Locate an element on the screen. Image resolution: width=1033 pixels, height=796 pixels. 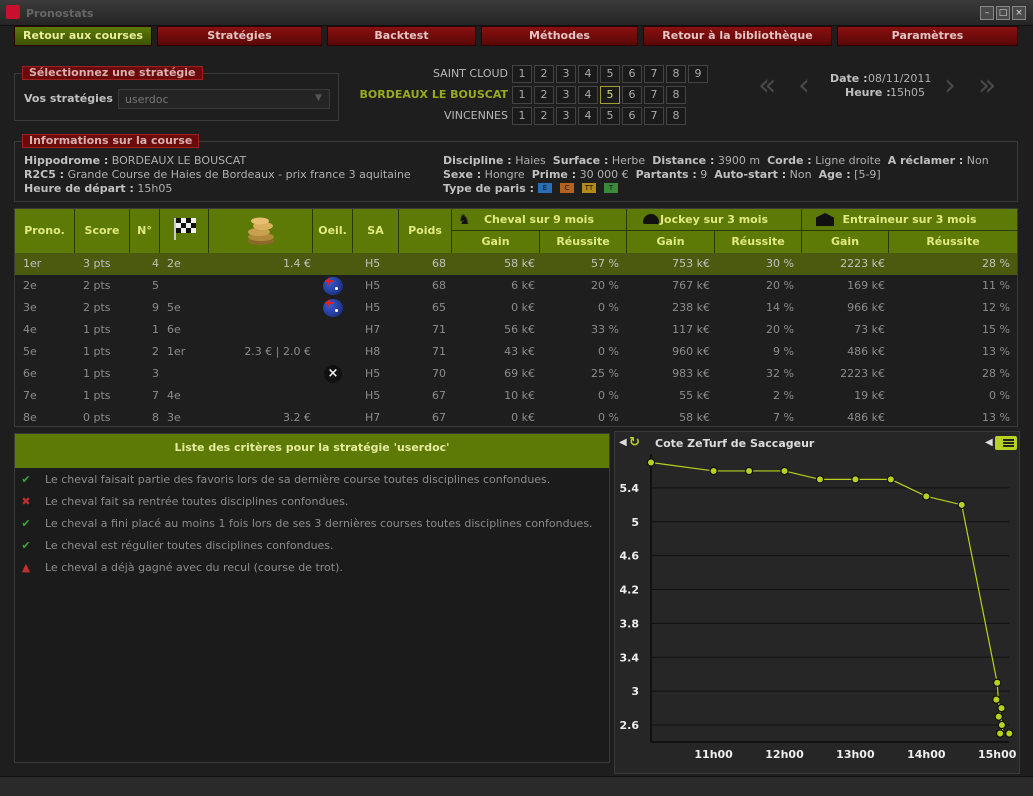
bet-type-badge: TT is located at coordinates (589, 188).